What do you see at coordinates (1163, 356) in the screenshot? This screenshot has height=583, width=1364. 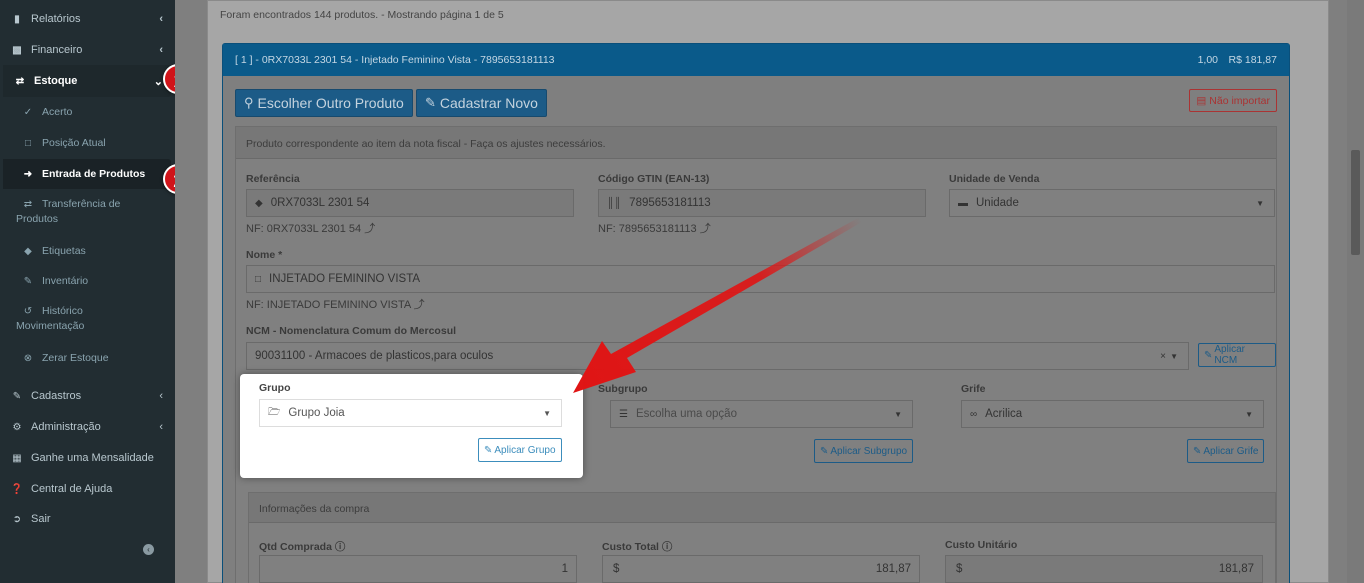 I see `clear-icon: ×` at bounding box center [1163, 356].